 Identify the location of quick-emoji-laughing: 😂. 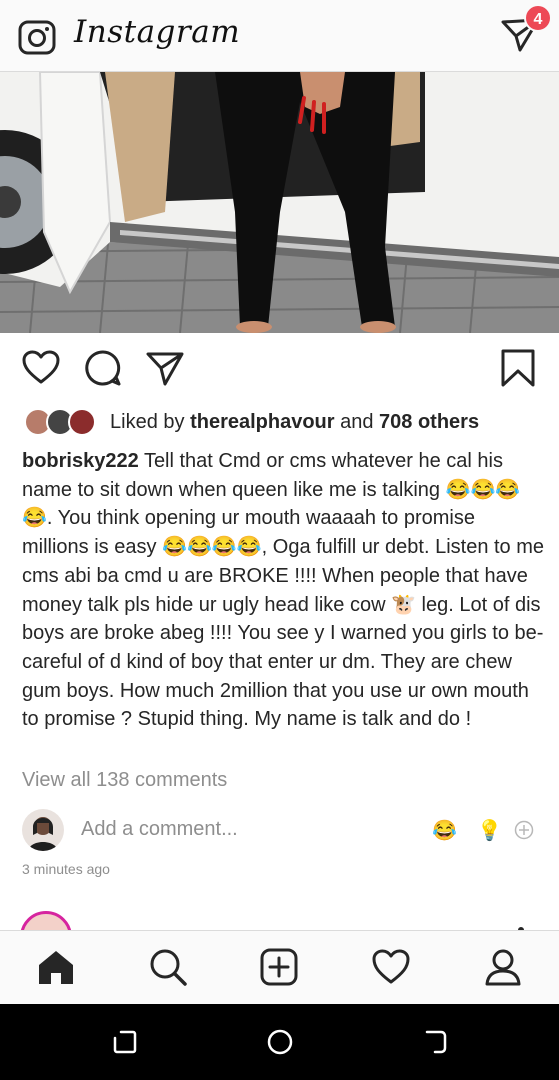
(444, 830).